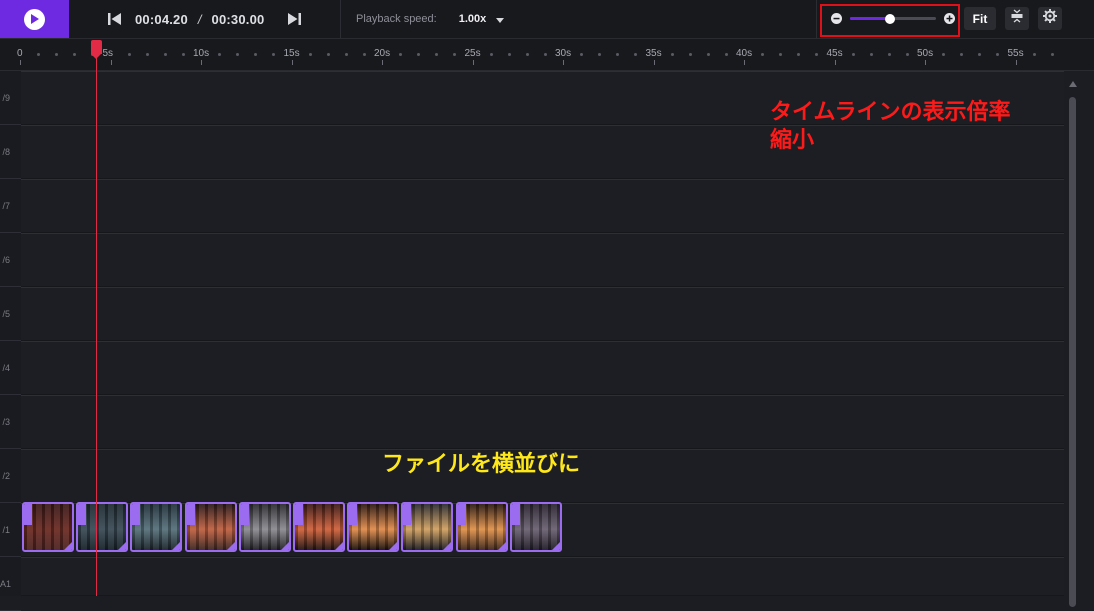  I want to click on clips-annotation: ファイルを横並びに, so click(481, 463).